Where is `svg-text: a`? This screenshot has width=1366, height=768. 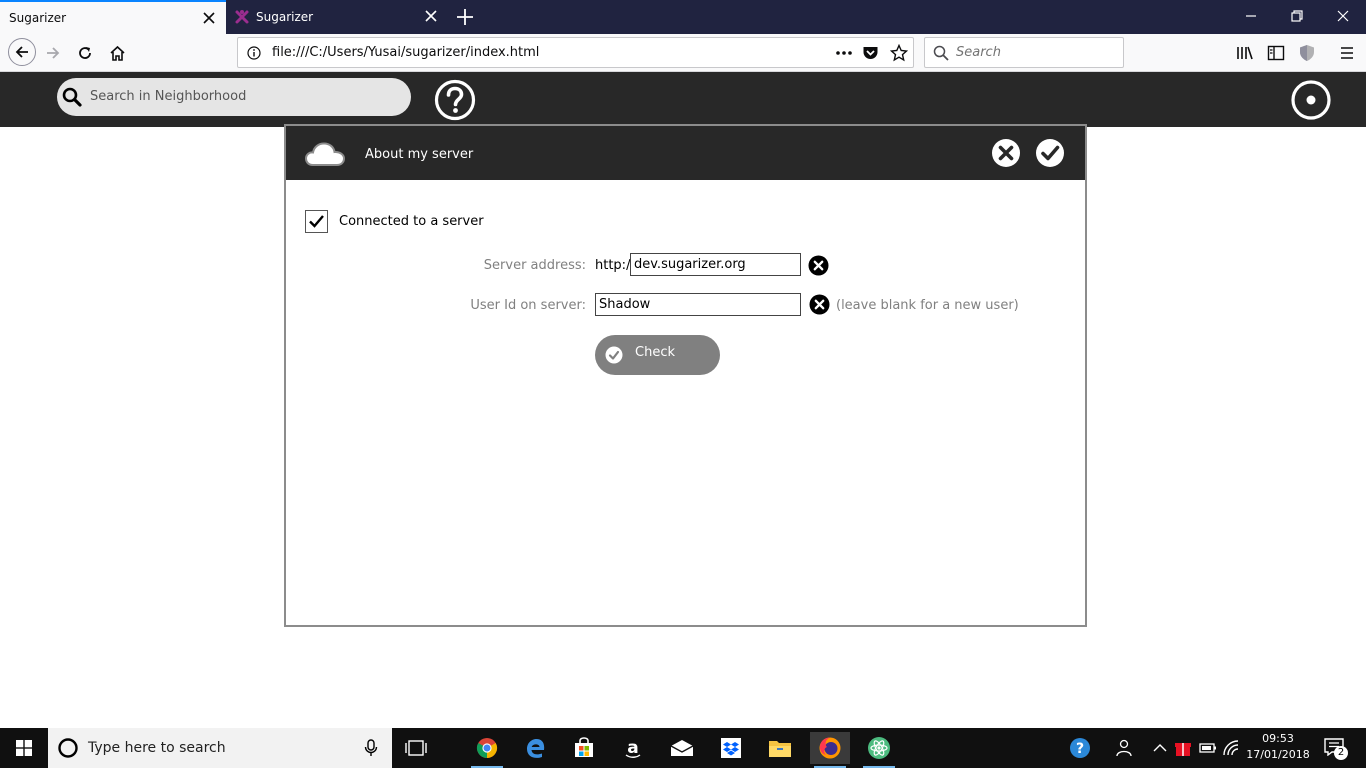
svg-text: a is located at coordinates (632, 748).